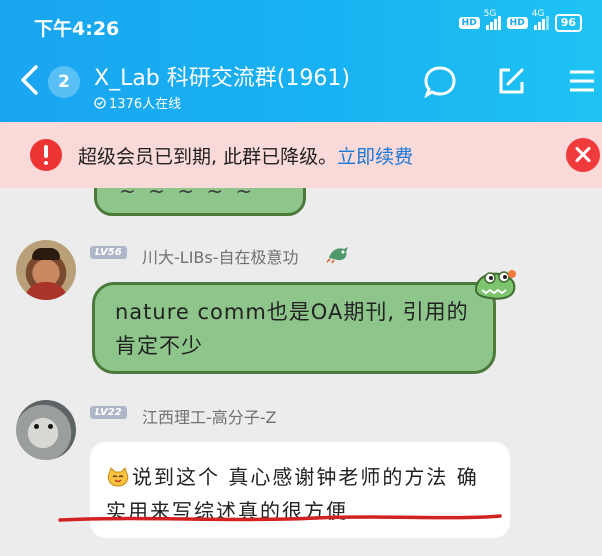  What do you see at coordinates (540, 19) in the screenshot?
I see `signal-icon: 4G` at bounding box center [540, 19].